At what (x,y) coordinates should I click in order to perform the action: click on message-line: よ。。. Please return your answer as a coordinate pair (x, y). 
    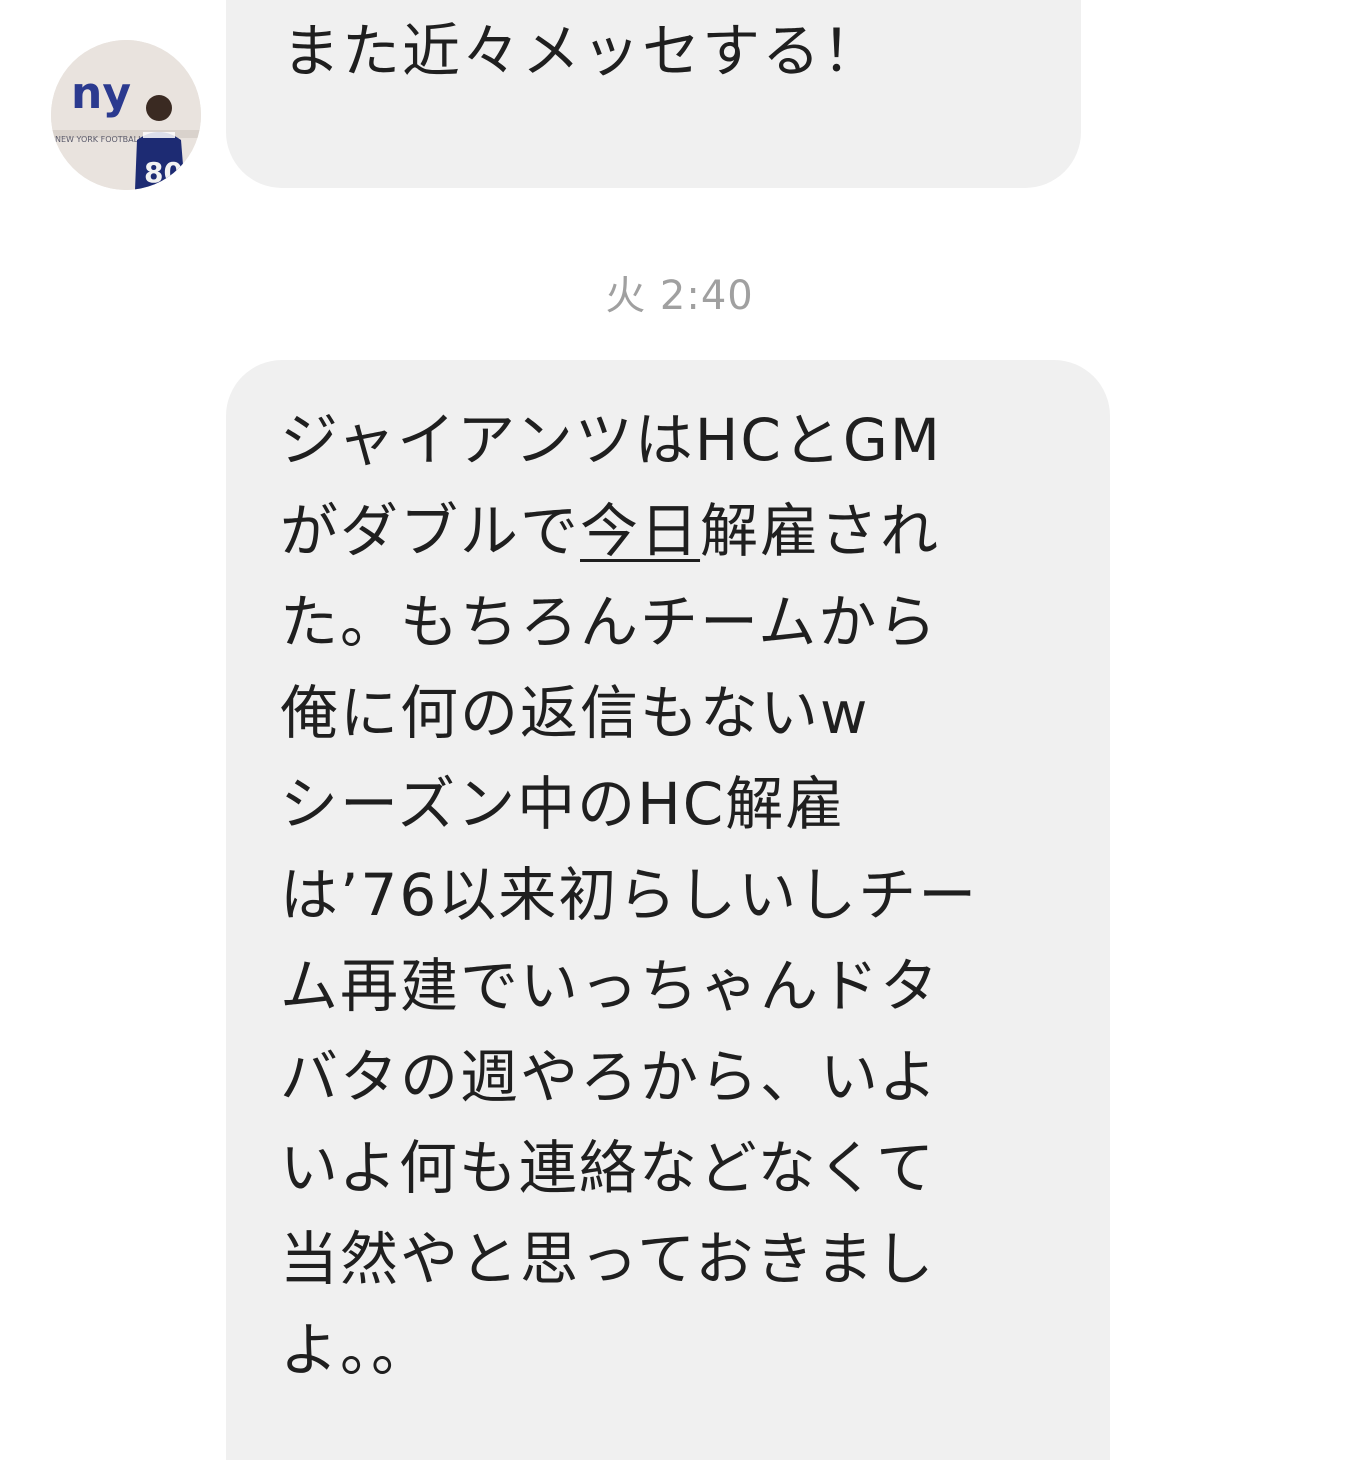
    Looking at the image, I should click on (629, 1353).